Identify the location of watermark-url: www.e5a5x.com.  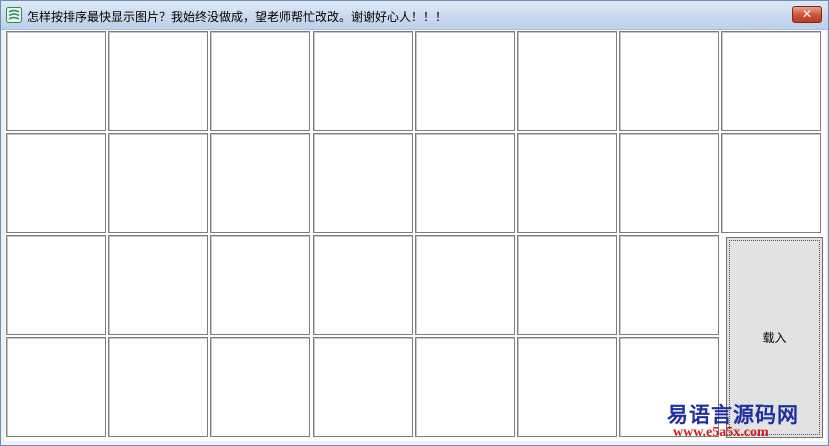
(721, 432).